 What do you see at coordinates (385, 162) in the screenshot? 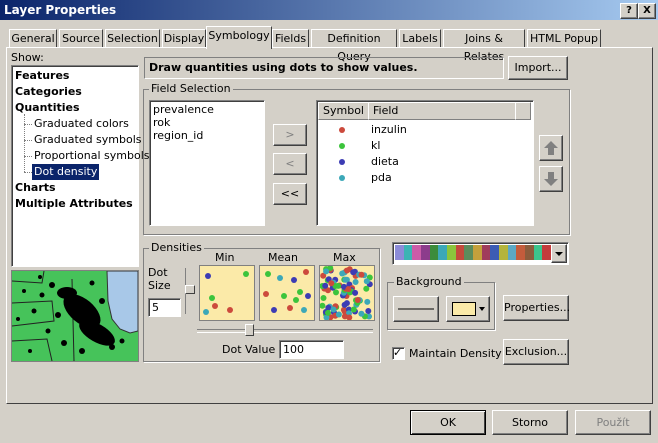
I see `field-row-label: dieta` at bounding box center [385, 162].